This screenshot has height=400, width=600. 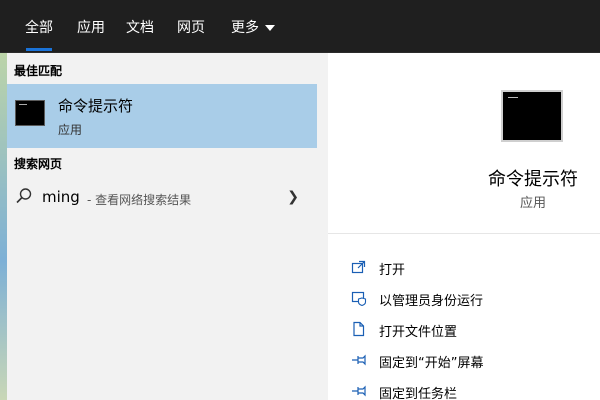 I want to click on pin-to-start-label: 固定到“开始”屏幕, so click(x=431, y=363).